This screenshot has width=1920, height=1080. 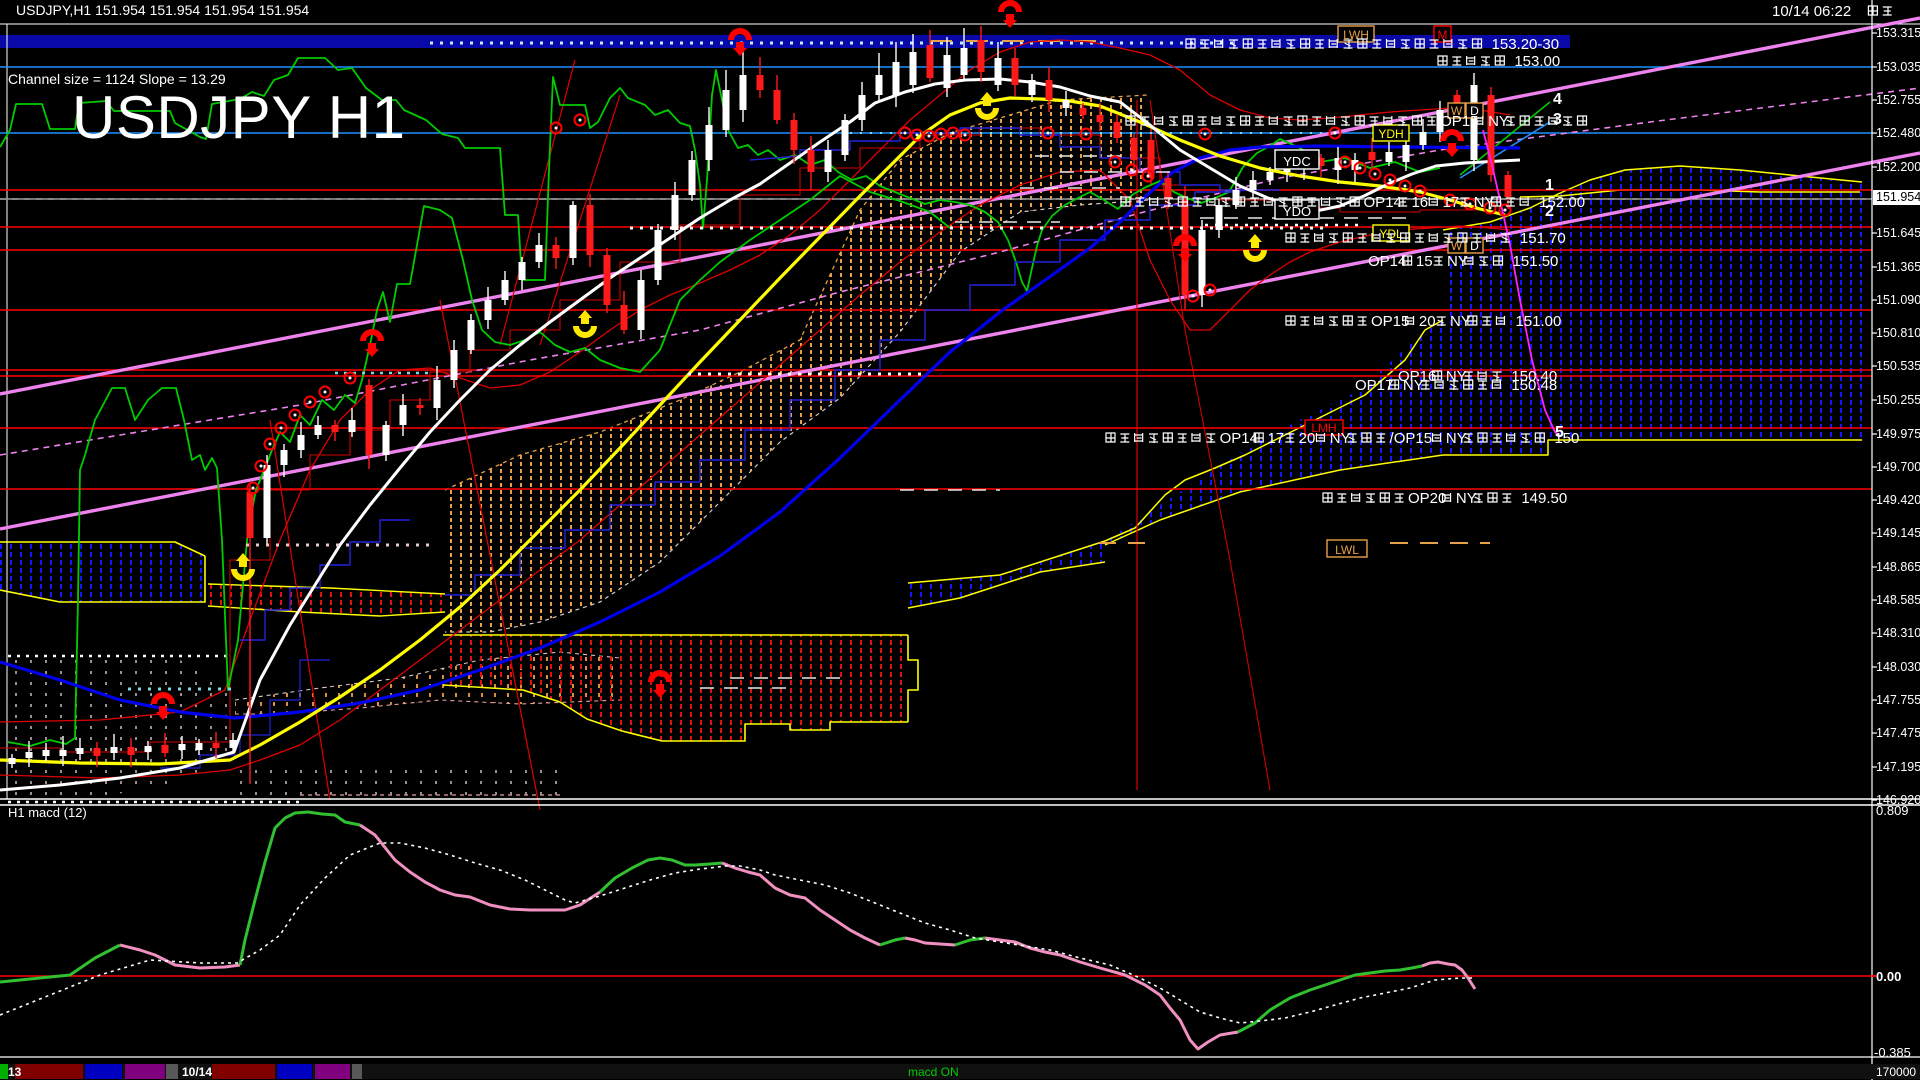 I want to click on svg-text: W, so click(x=1457, y=246).